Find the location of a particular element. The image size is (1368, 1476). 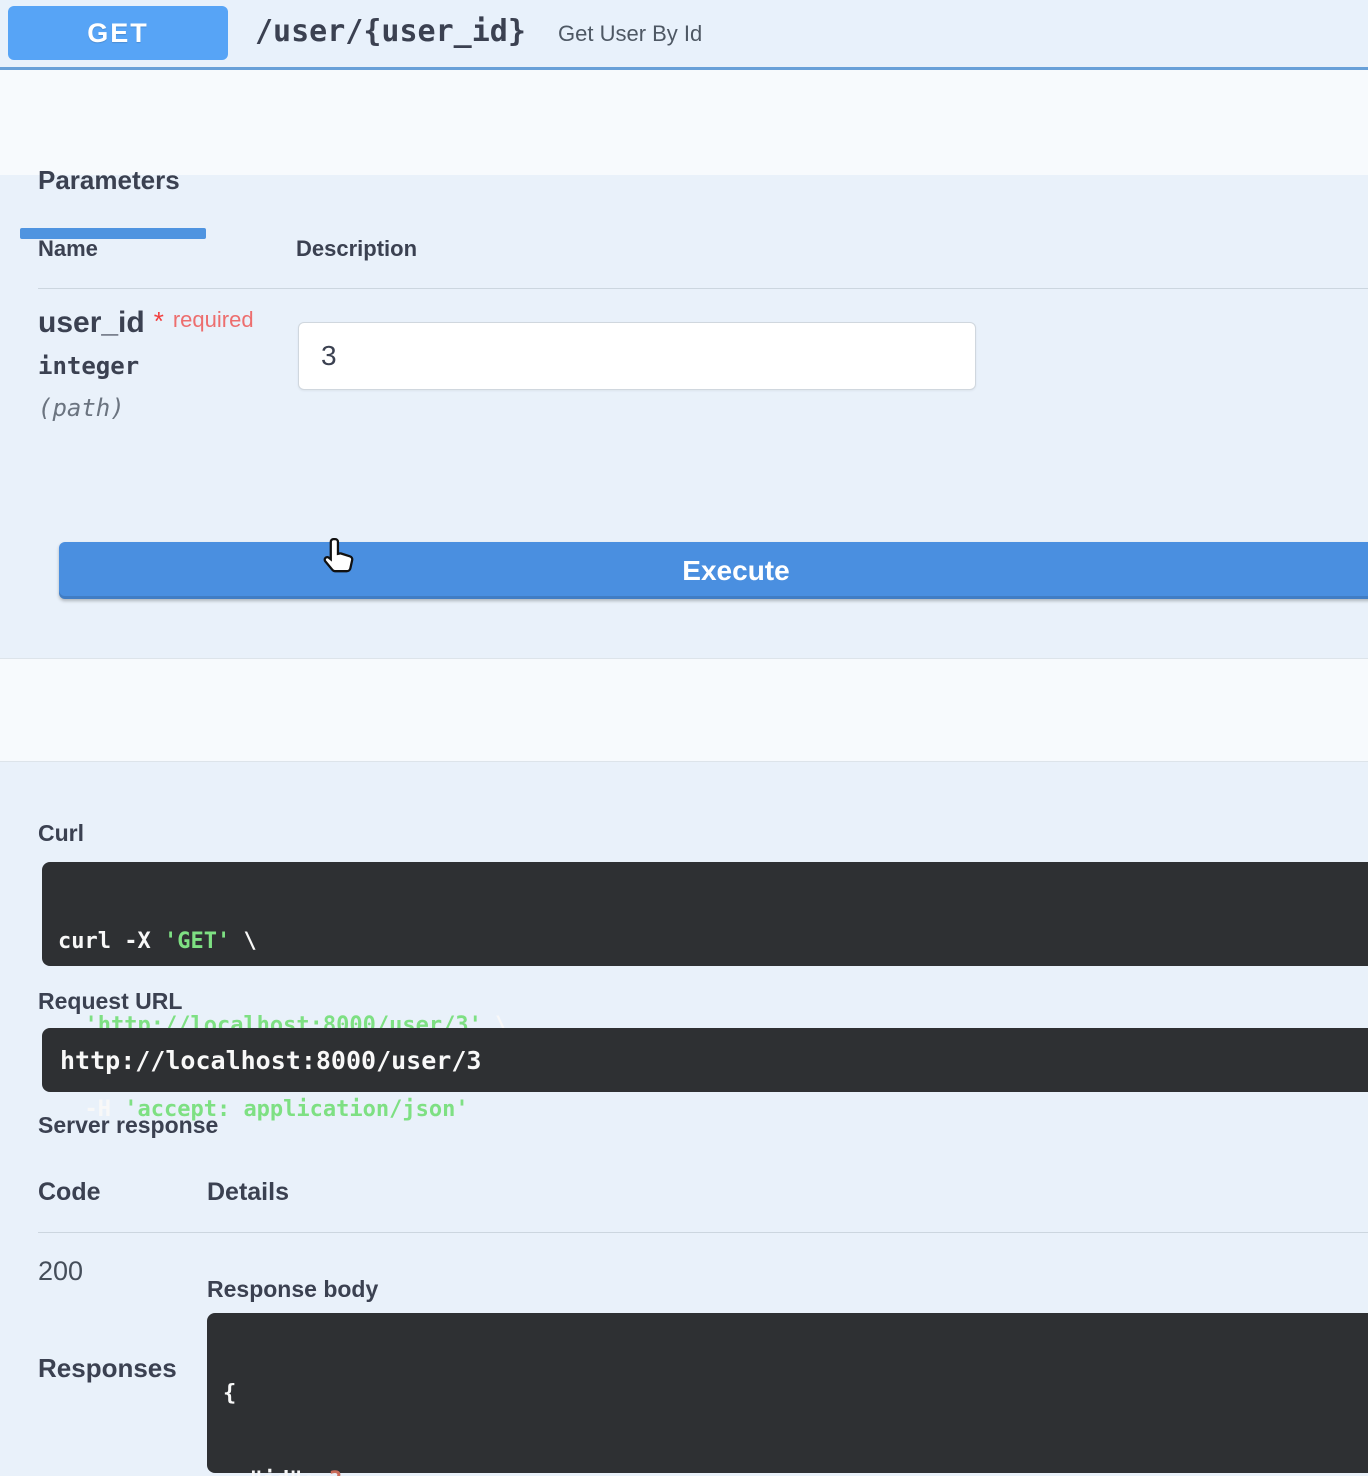

server-response-label: Server response is located at coordinates (128, 1125).